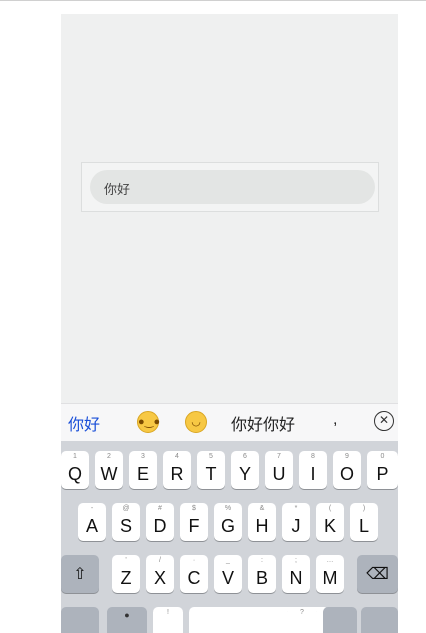  I want to click on key-o: 9 O, so click(347, 470).